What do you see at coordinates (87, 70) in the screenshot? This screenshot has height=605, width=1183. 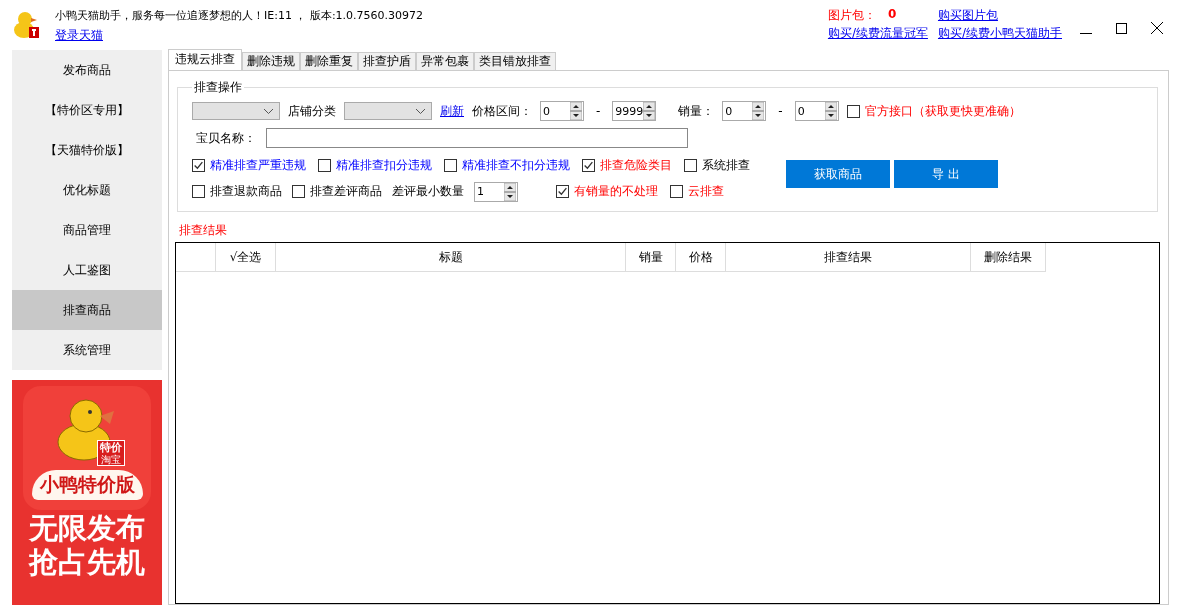 I see `sidebar-item: 发布商品` at bounding box center [87, 70].